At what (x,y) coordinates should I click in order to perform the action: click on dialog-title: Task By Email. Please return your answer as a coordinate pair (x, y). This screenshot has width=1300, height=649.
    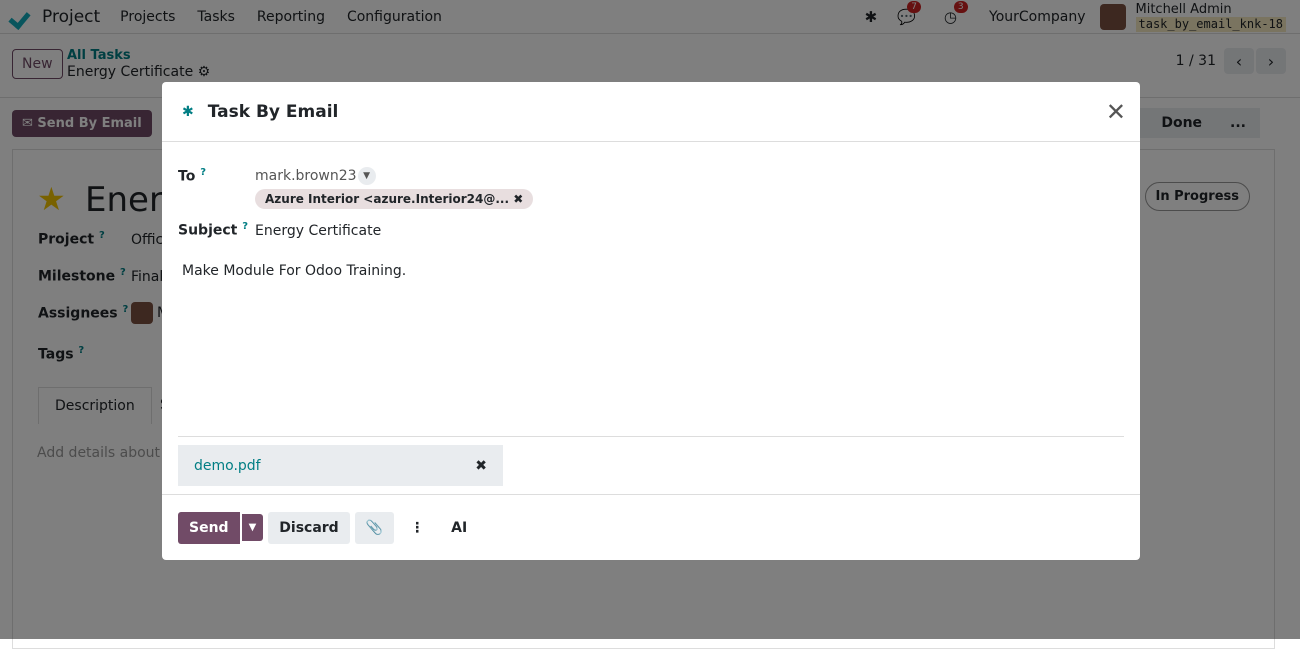
    Looking at the image, I should click on (273, 111).